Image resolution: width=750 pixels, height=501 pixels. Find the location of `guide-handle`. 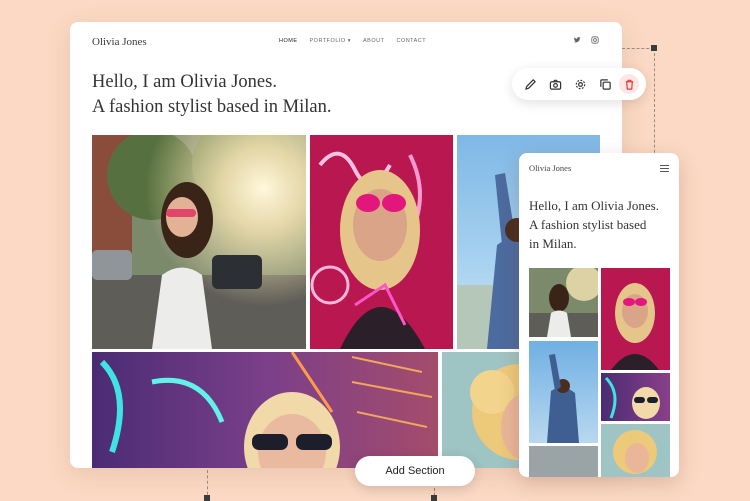

guide-handle is located at coordinates (654, 48).